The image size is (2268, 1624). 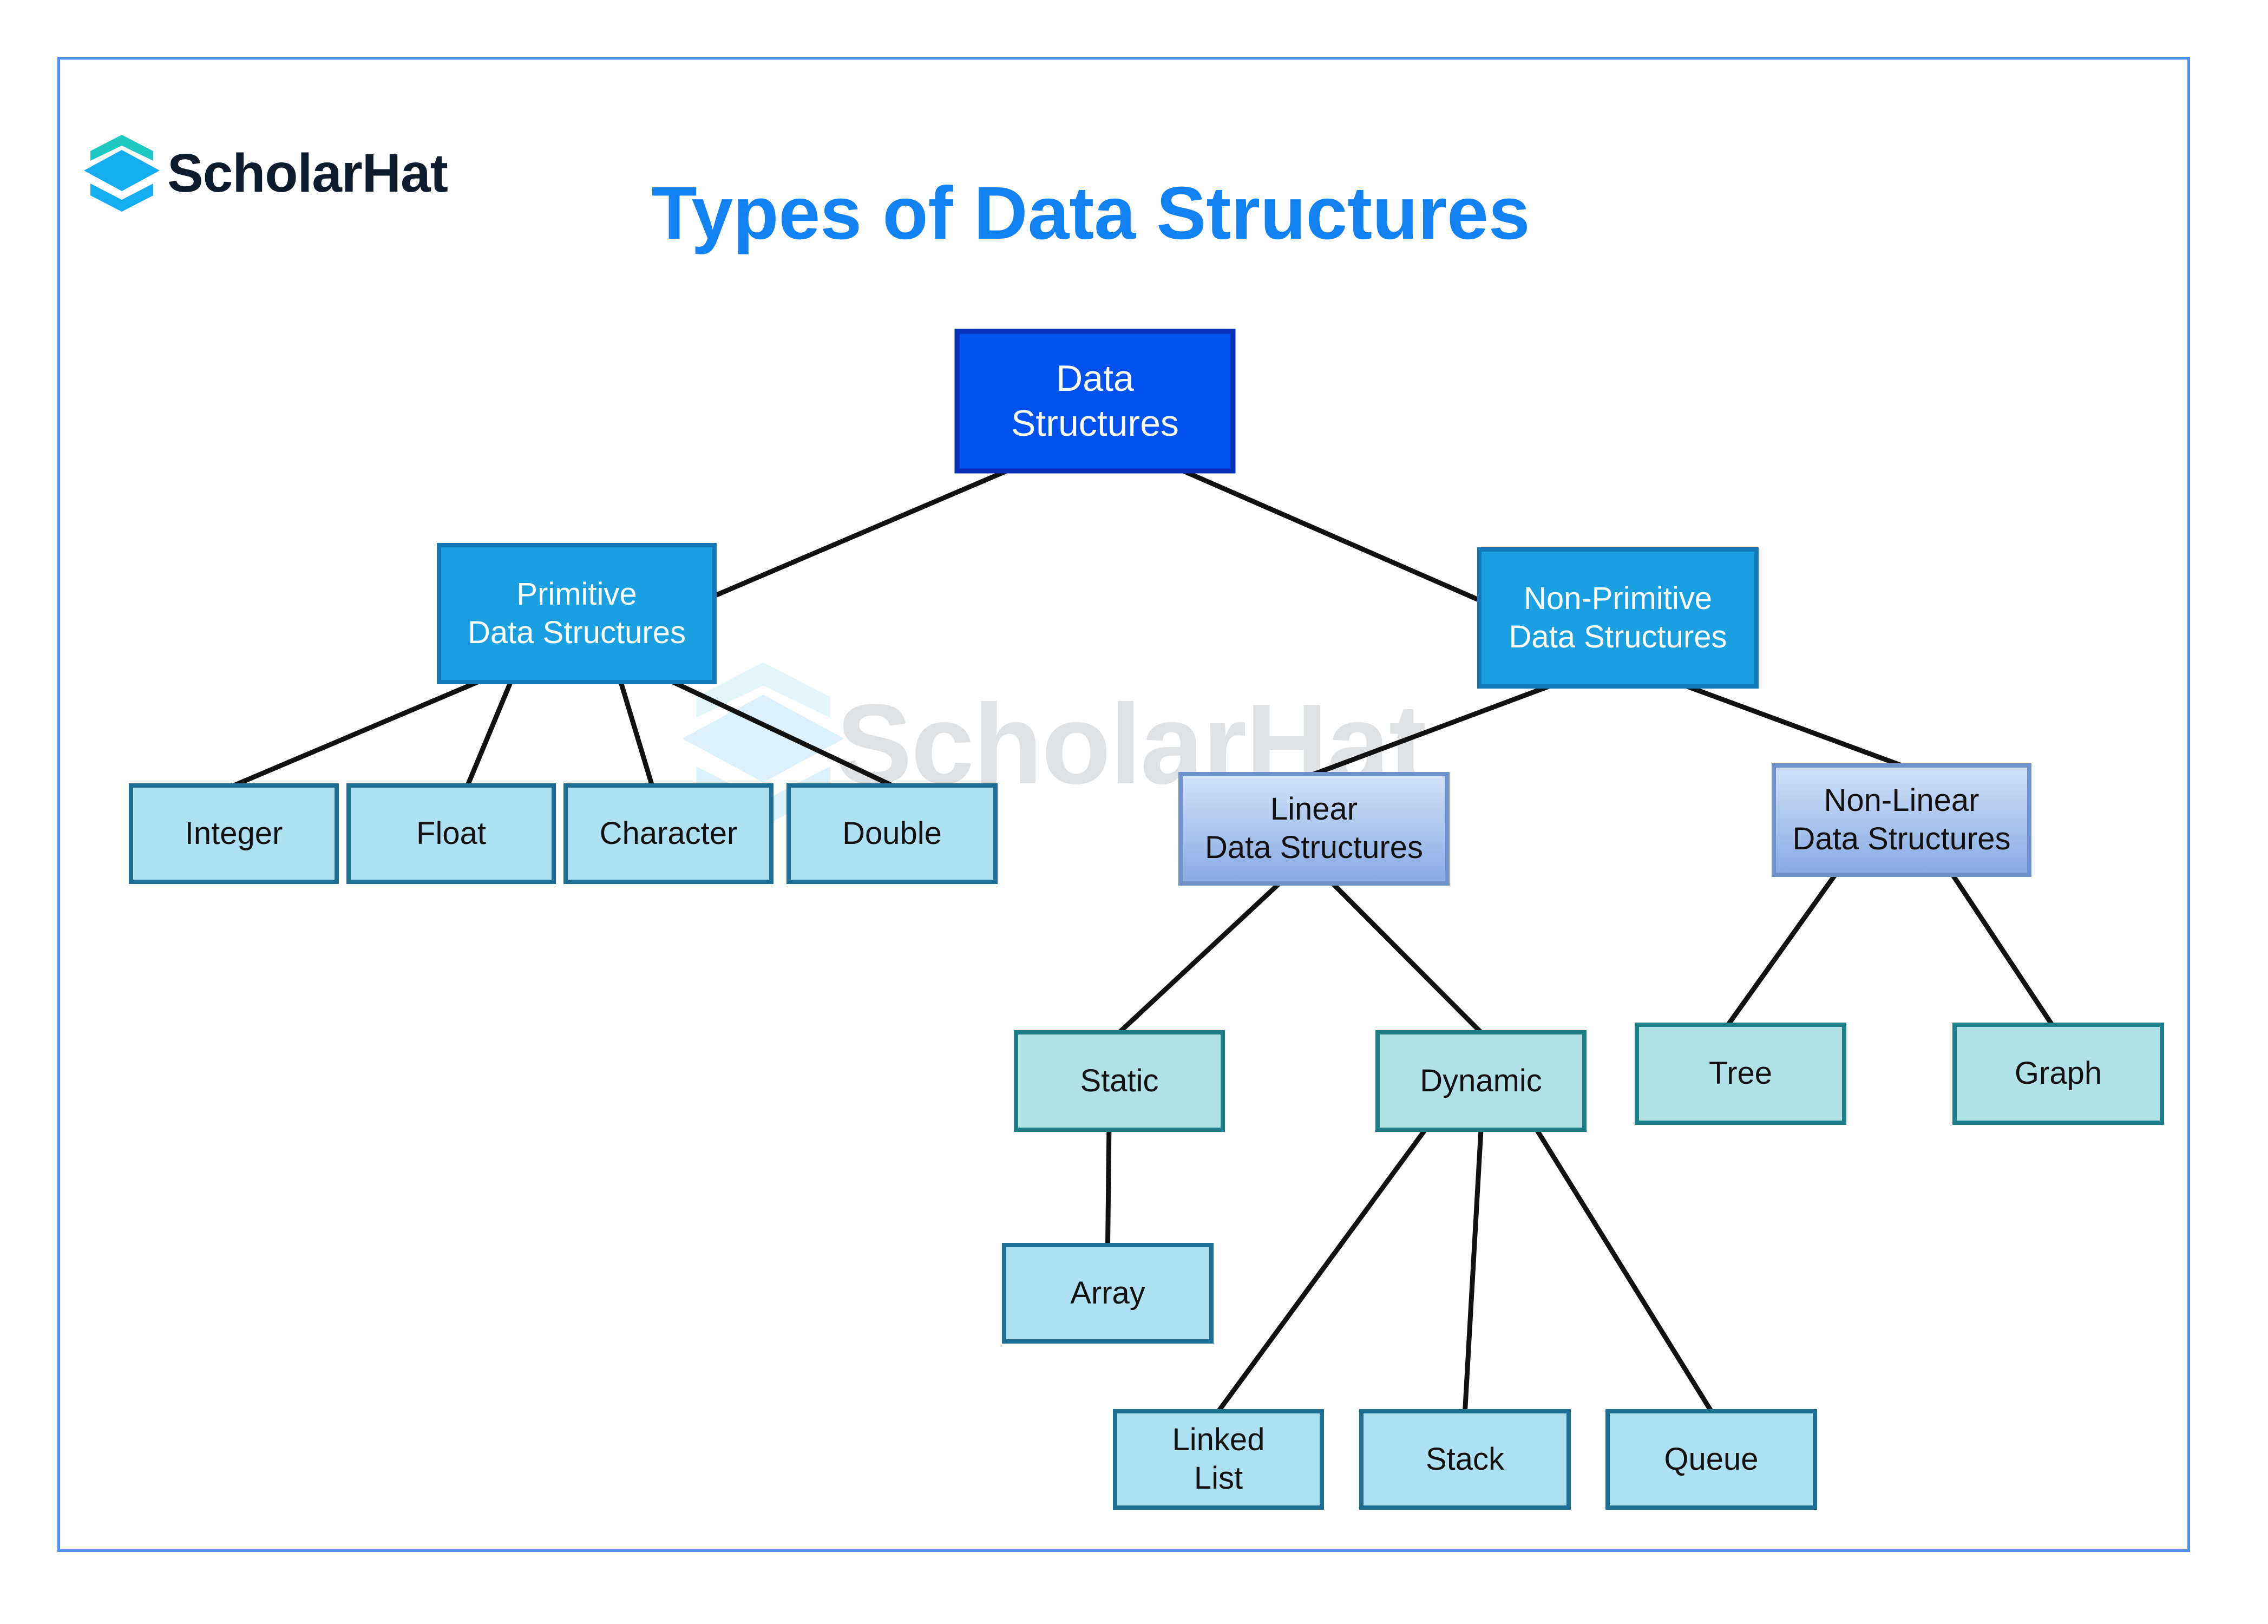 What do you see at coordinates (783, 733) in the screenshot?
I see `connector-primitive-to-double` at bounding box center [783, 733].